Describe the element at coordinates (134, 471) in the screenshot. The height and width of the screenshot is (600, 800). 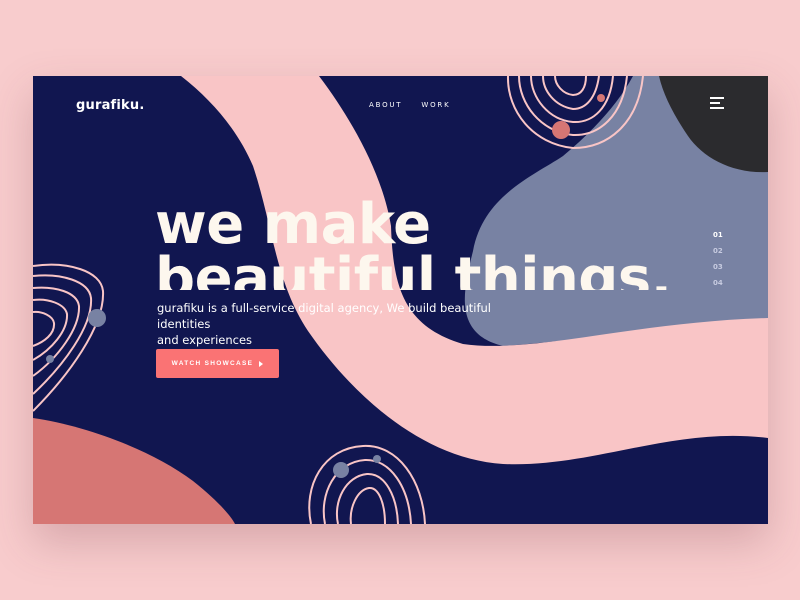
I see `coral-blob` at that location.